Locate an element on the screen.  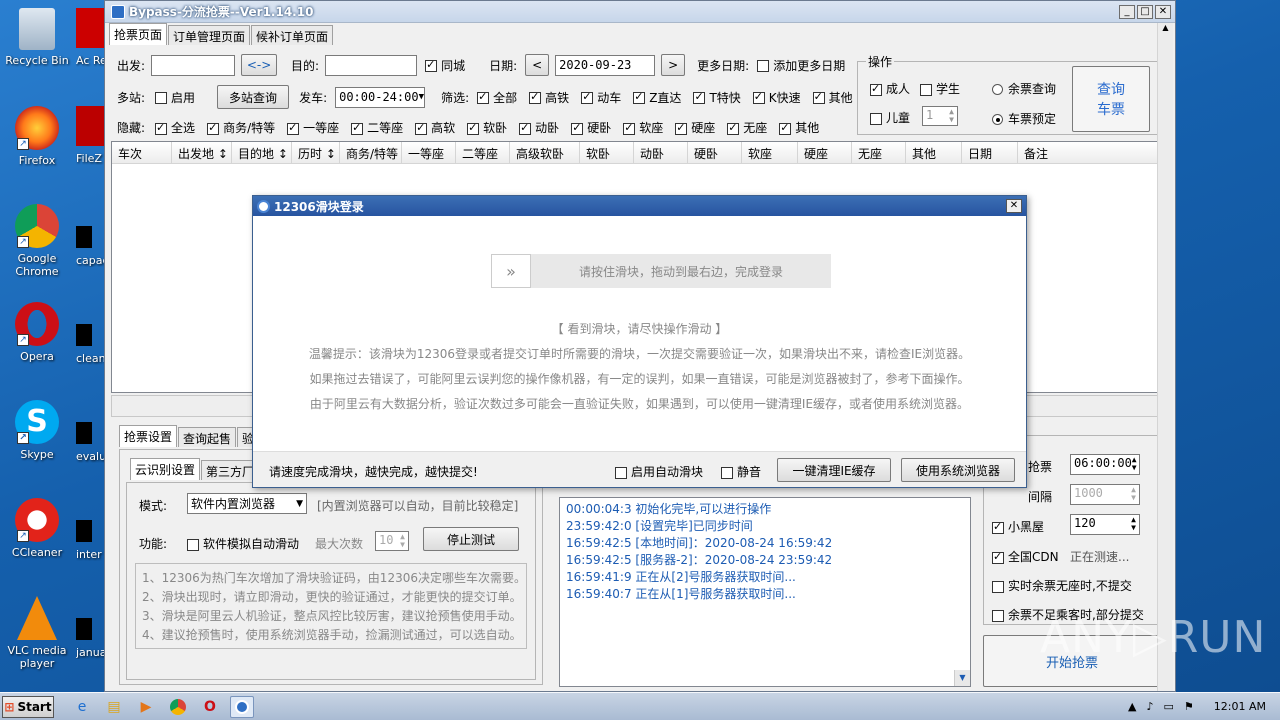
desktop-shortcut-partial: FileZ is located at coordinates (91, 135).